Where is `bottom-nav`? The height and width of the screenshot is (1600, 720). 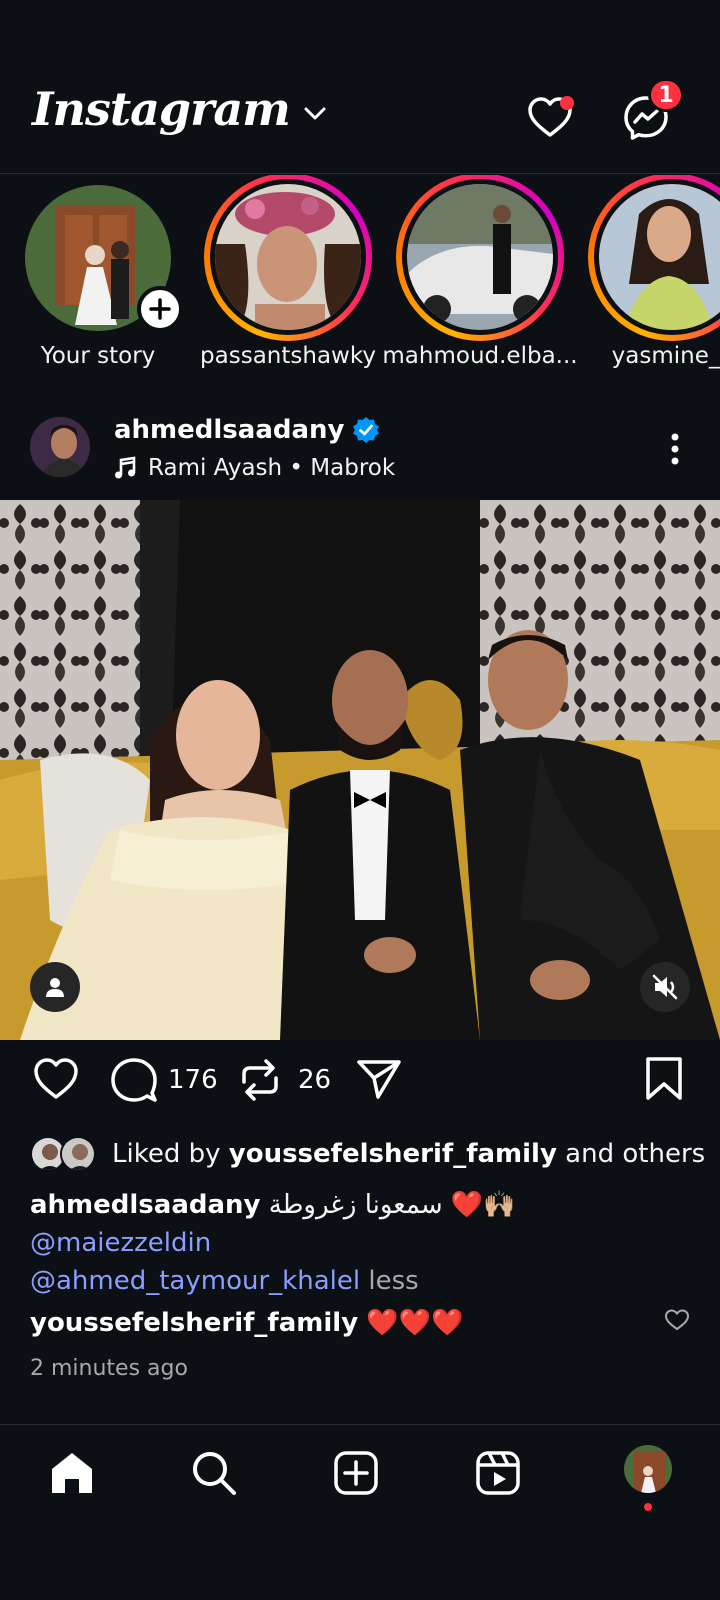
bottom-nav is located at coordinates (360, 1474).